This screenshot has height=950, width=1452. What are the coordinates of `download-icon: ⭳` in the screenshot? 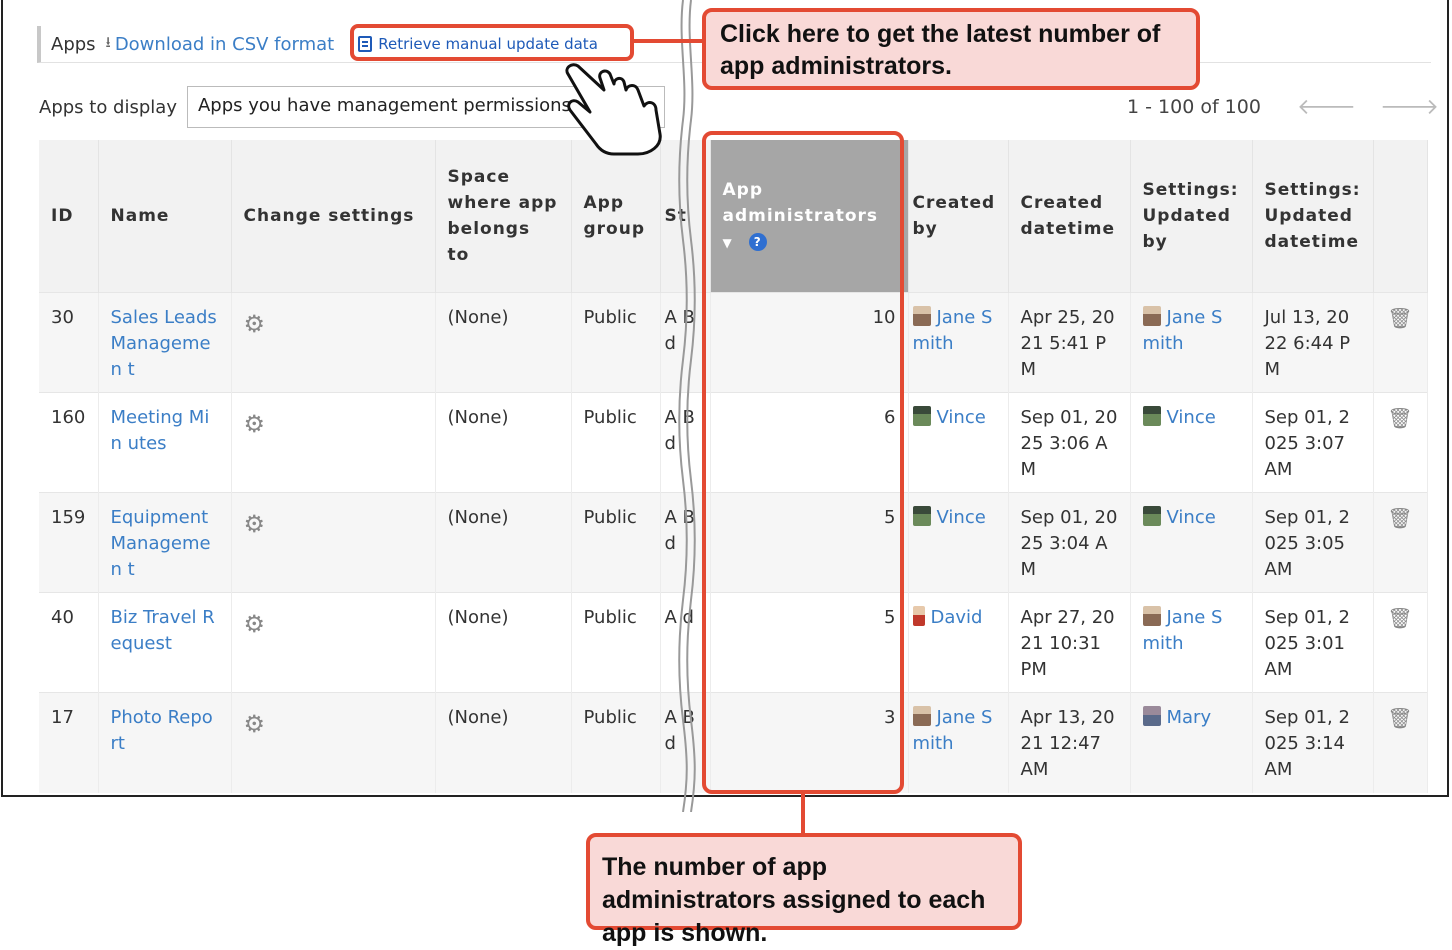 It's located at (108, 41).